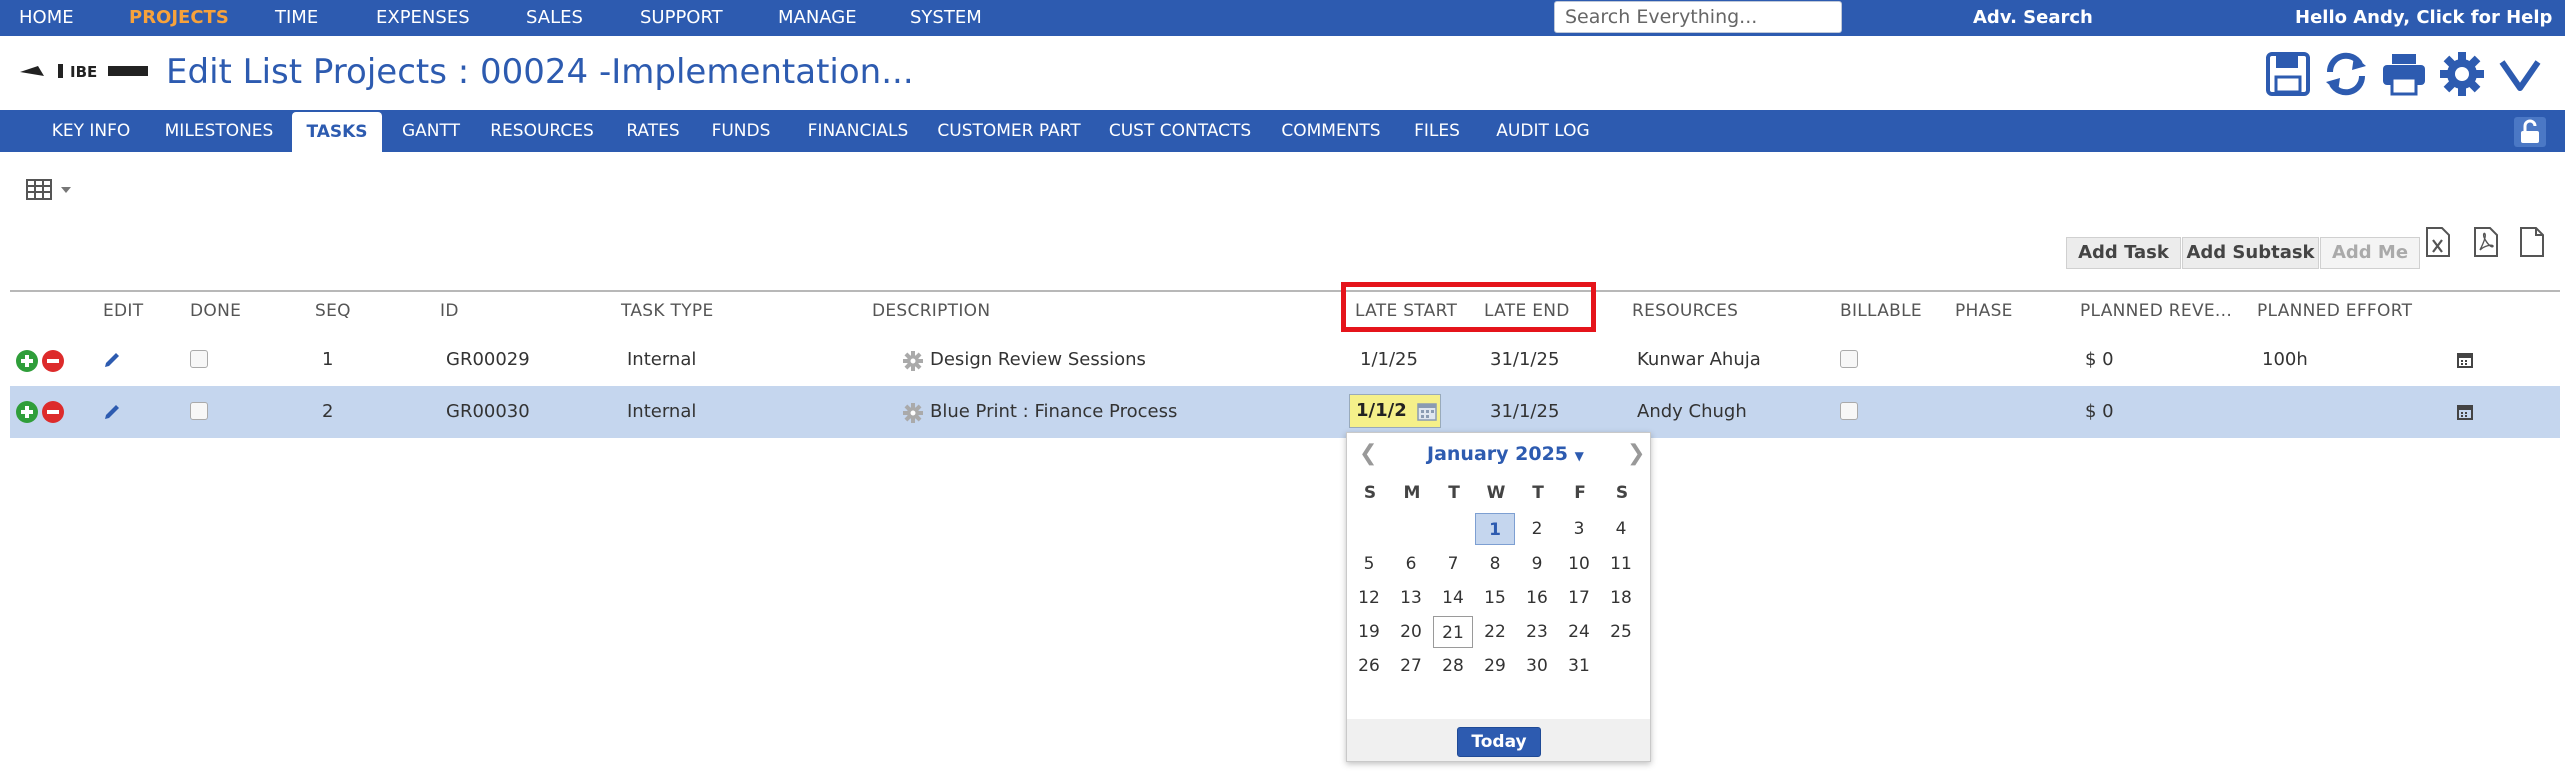  Describe the element at coordinates (1537, 632) in the screenshot. I see `calendar-day: 23` at that location.